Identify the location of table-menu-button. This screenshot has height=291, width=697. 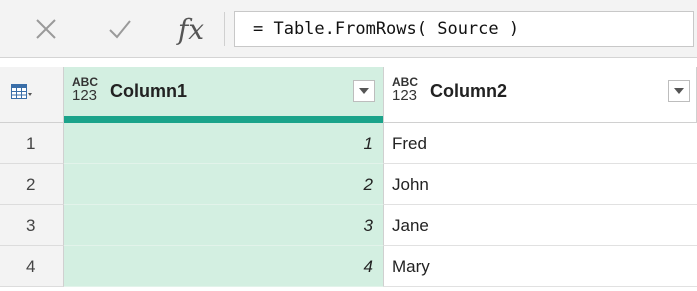
(32, 95).